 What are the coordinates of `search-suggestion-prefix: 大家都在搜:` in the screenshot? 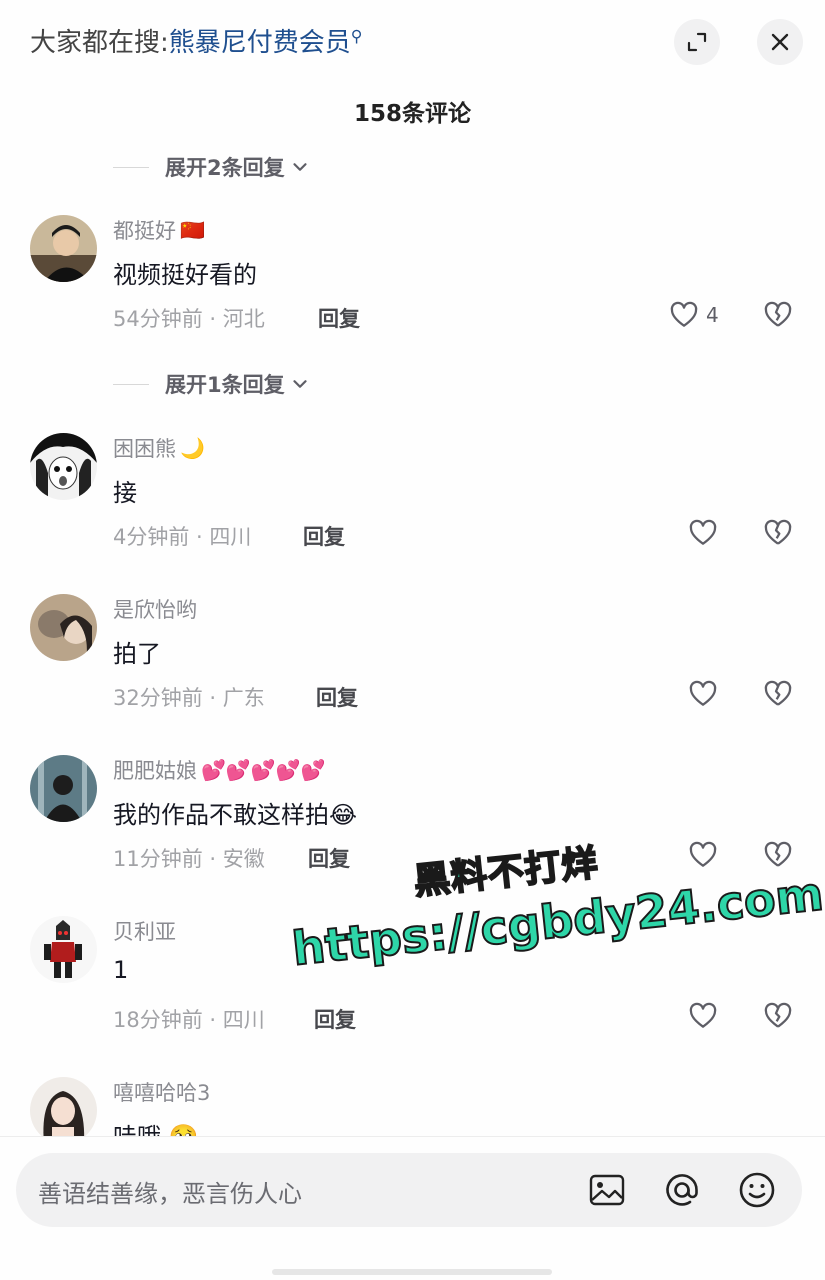 It's located at (99, 43).